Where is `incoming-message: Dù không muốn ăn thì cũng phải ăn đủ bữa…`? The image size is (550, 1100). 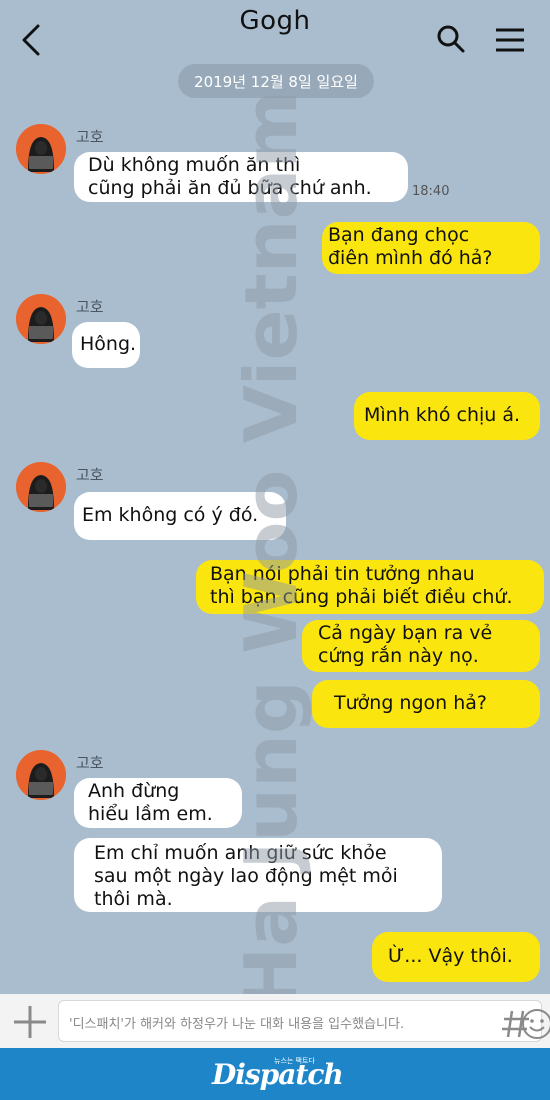 incoming-message: Dù không muốn ăn thì cũng phải ăn đủ bữa… is located at coordinates (241, 177).